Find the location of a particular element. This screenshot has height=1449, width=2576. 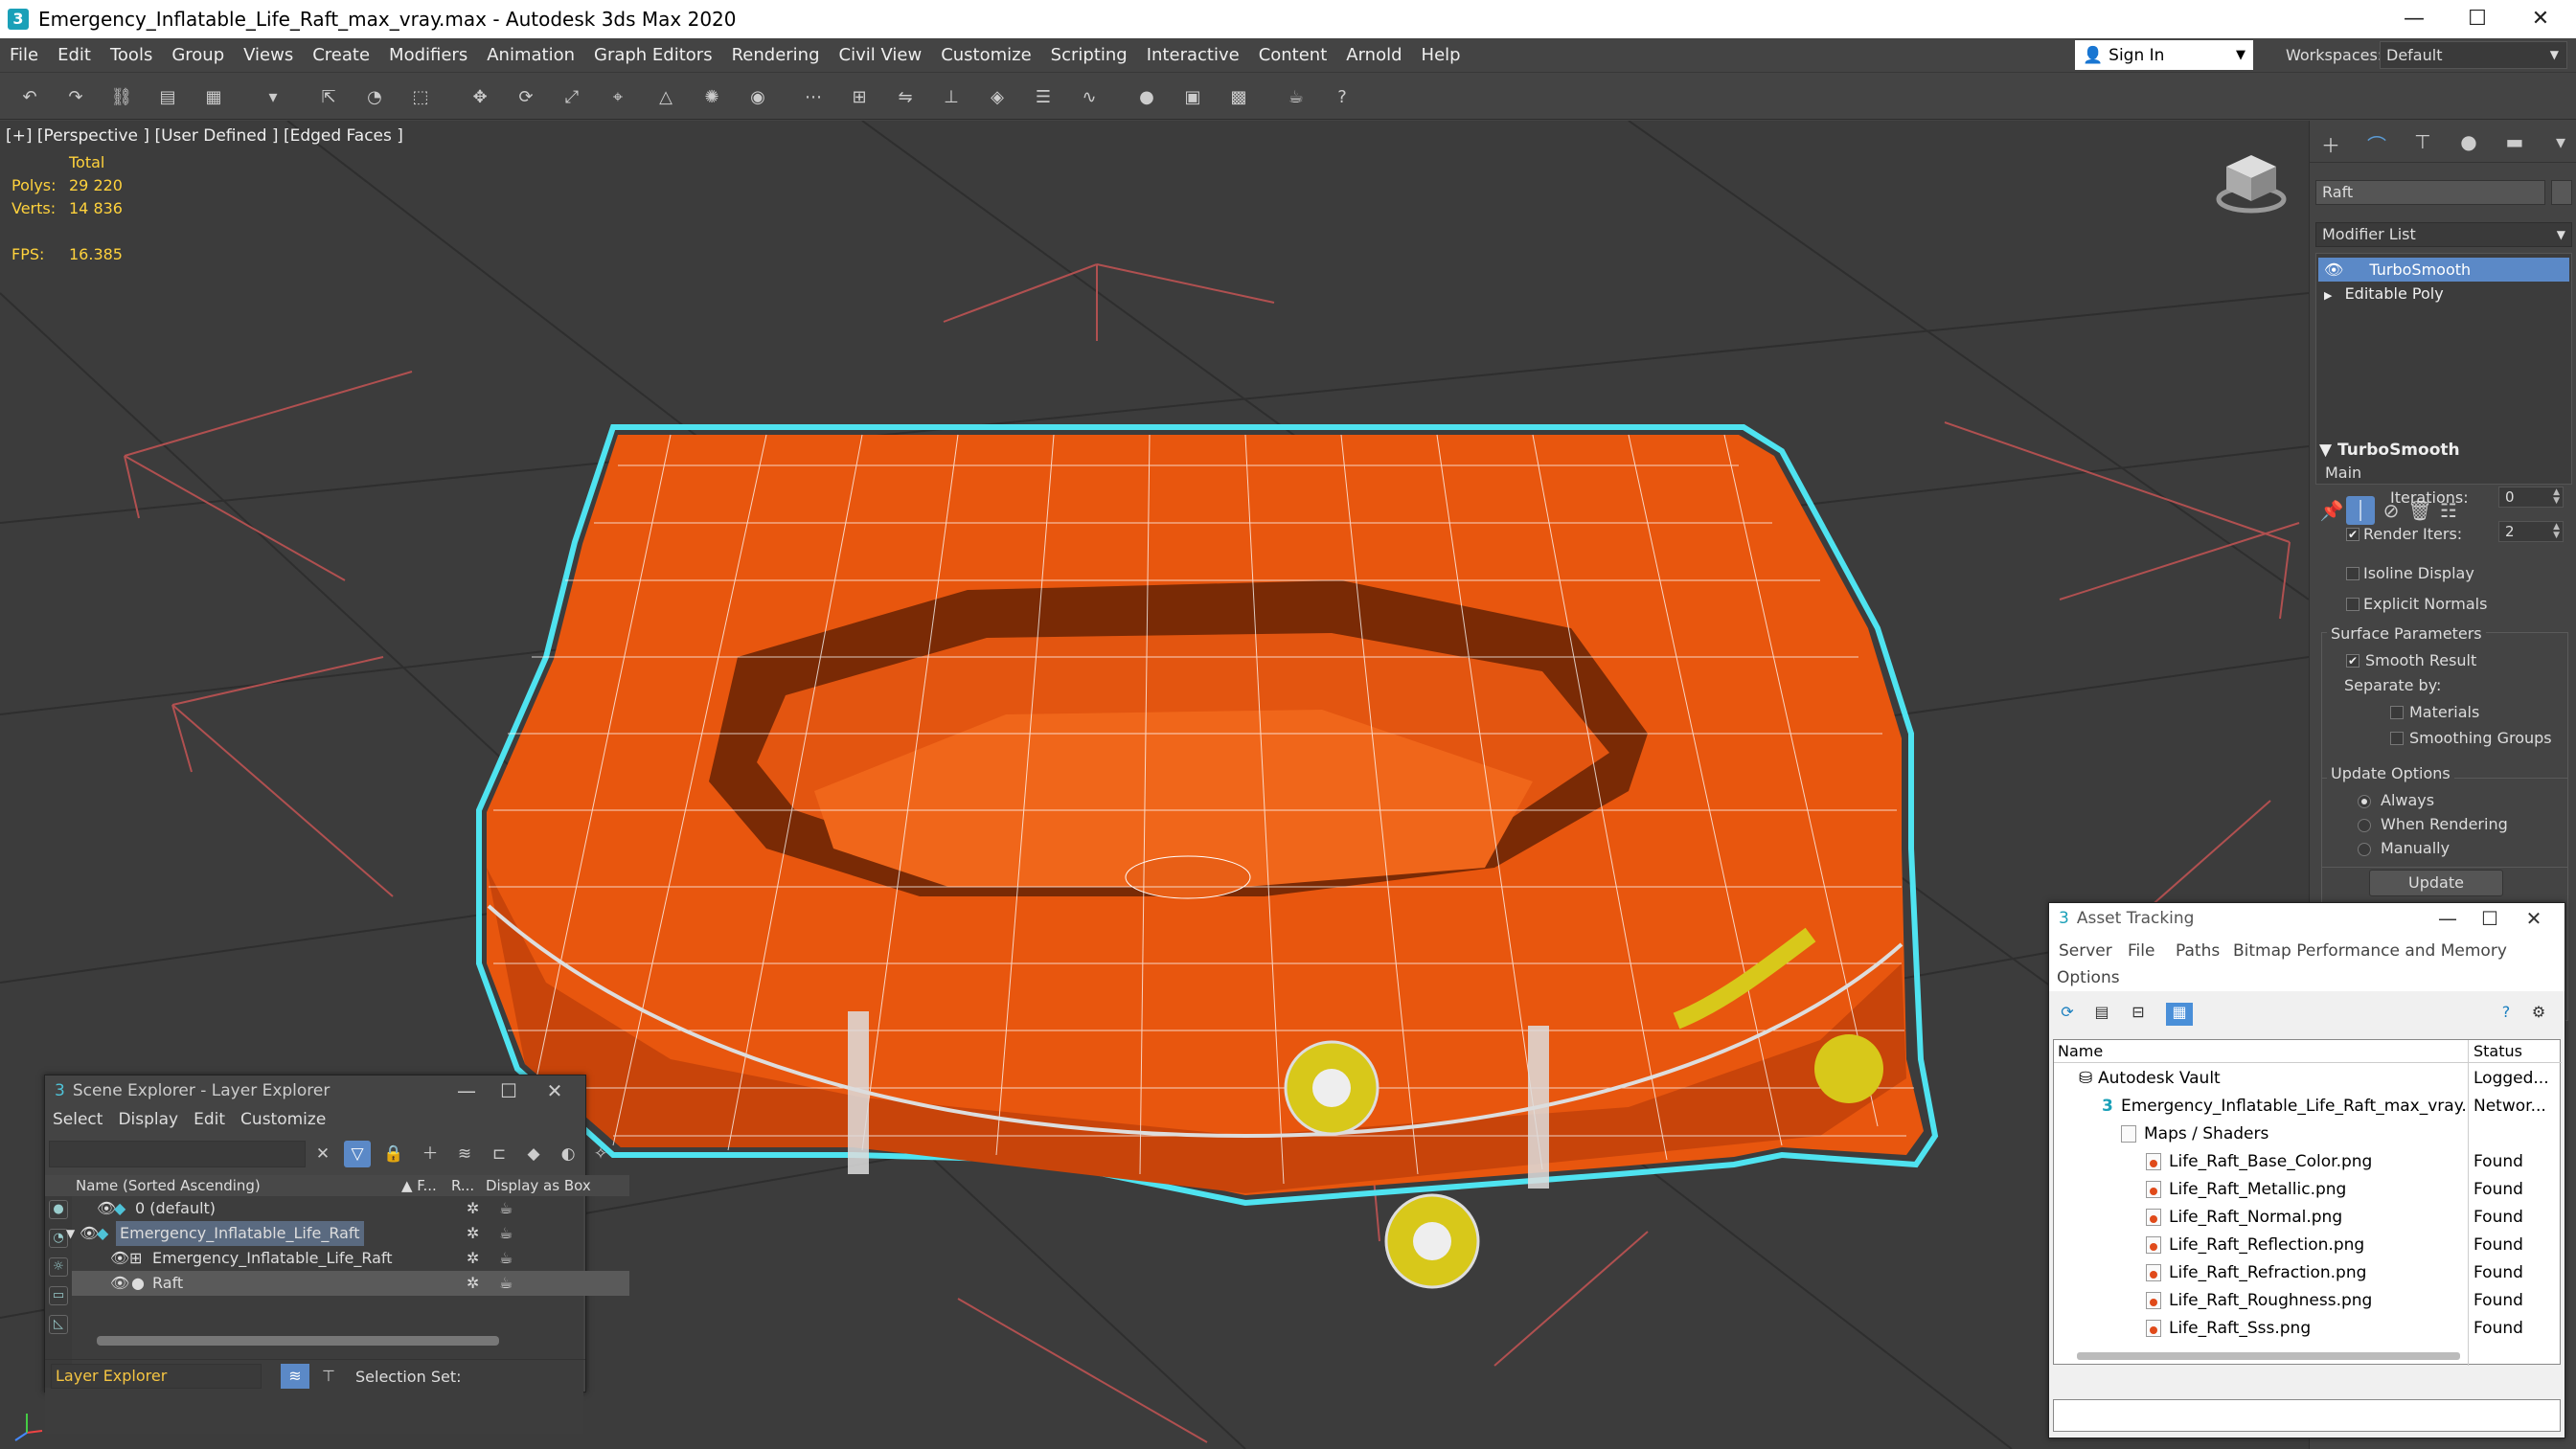

curve-editor-icon: ∿ is located at coordinates (1089, 96).